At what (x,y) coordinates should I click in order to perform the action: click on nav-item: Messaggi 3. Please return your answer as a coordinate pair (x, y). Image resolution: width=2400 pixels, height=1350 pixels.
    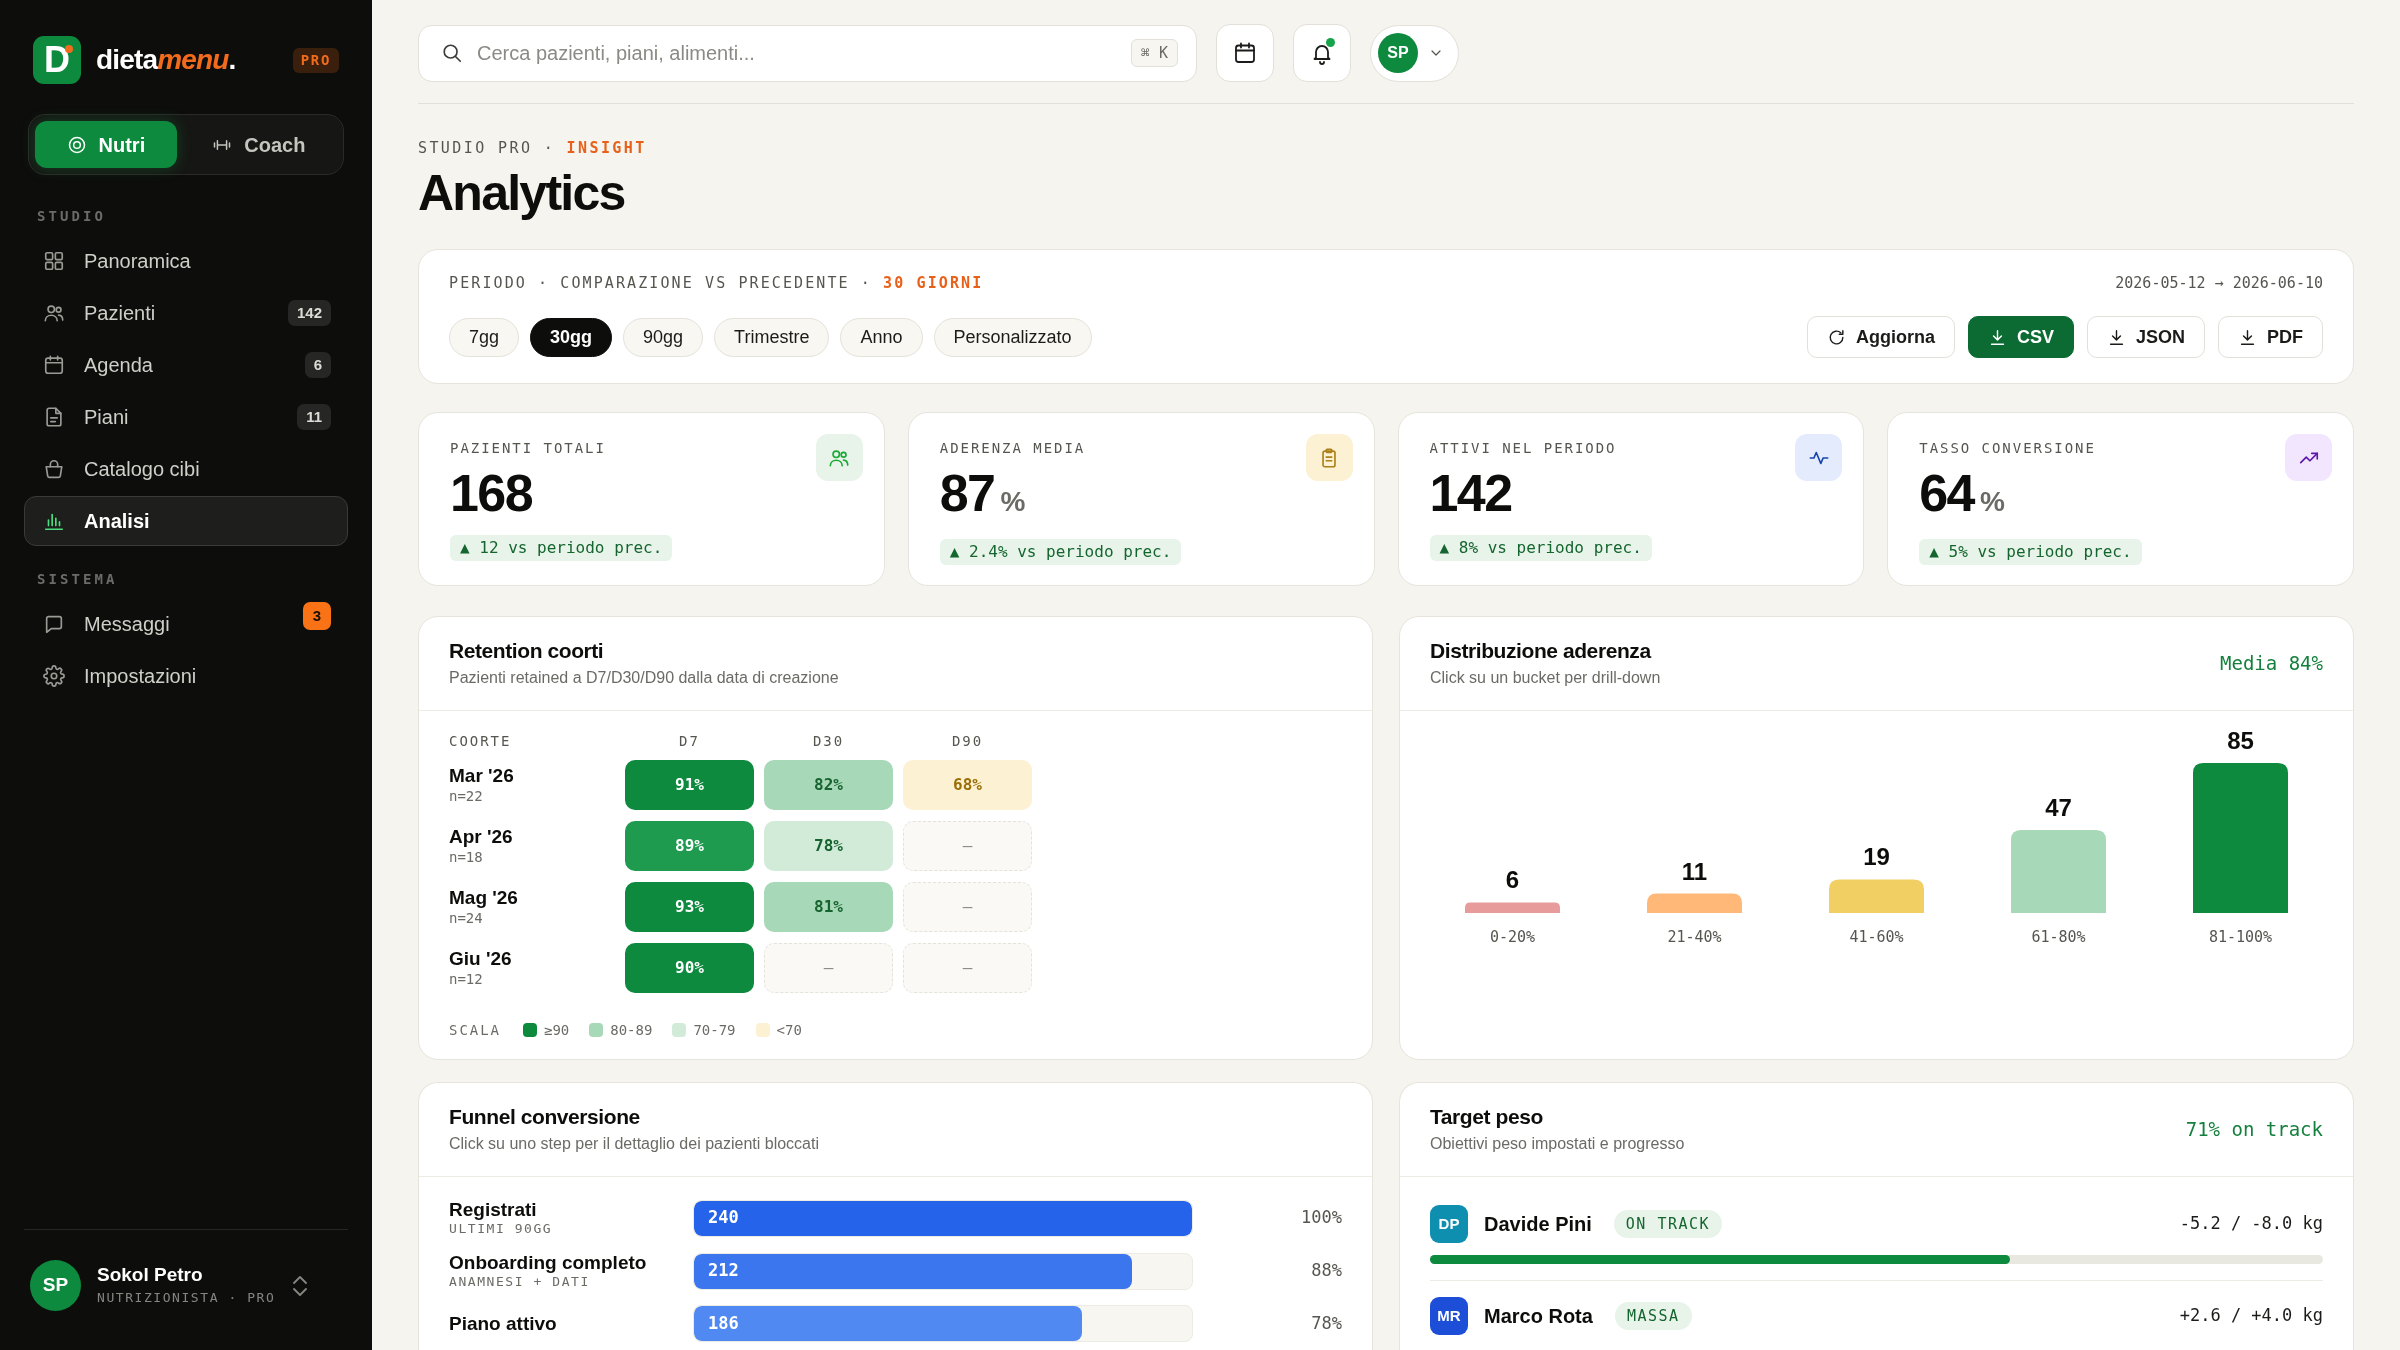
    Looking at the image, I should click on (186, 624).